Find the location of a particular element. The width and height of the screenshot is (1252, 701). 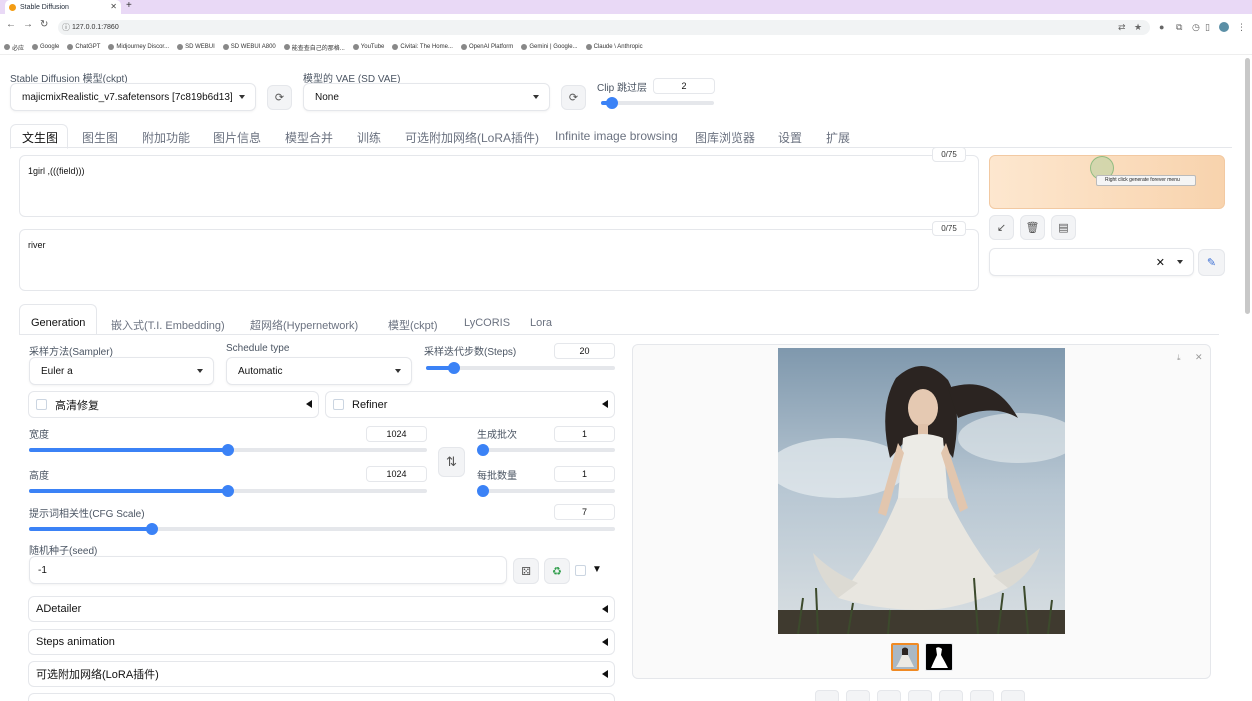

bookmark-star-icon: ★ is located at coordinates (1138, 27).